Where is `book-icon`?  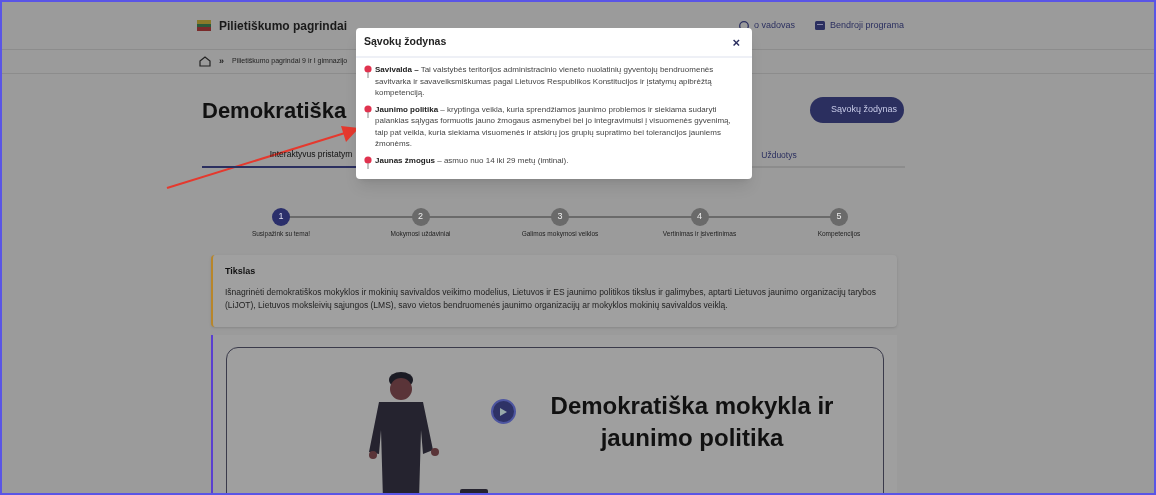 book-icon is located at coordinates (819, 25).